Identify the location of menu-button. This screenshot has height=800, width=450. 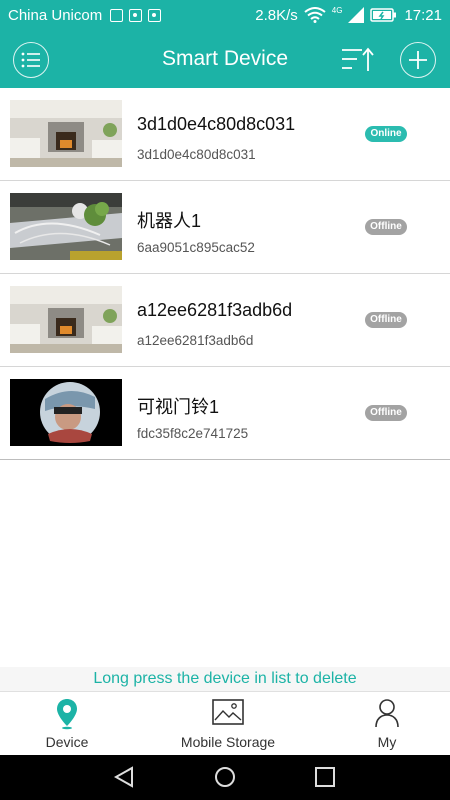
(31, 60).